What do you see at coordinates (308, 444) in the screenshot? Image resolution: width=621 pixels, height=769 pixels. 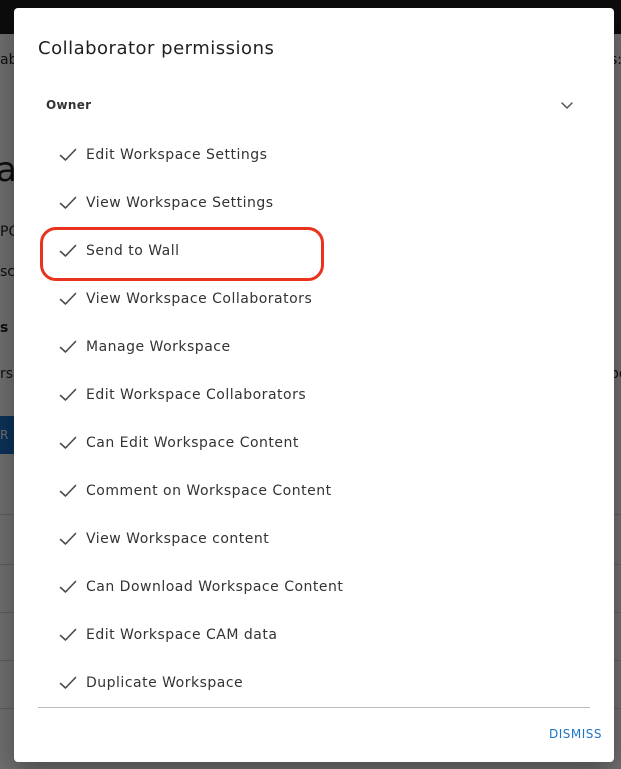 I see `permission-item: Can Edit Workspace Content` at bounding box center [308, 444].